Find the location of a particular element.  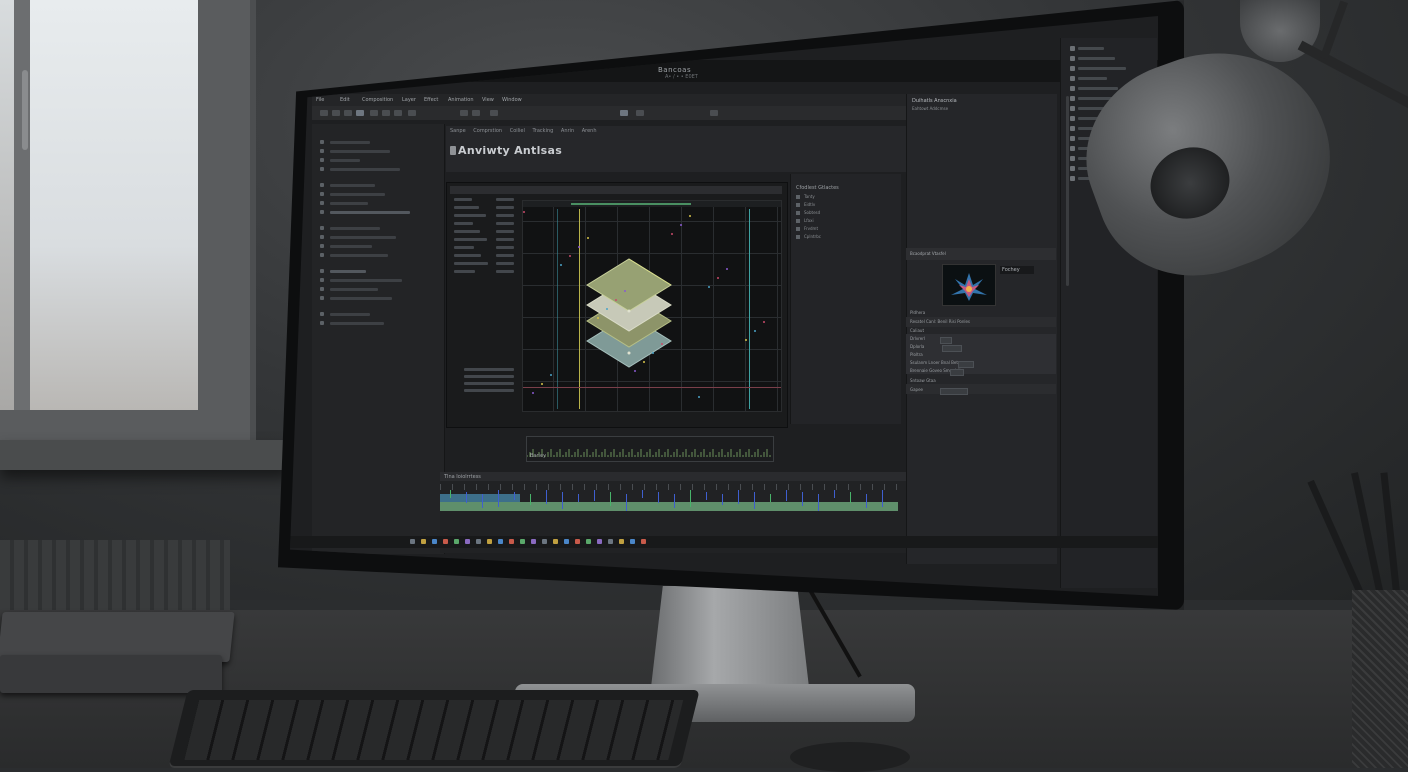

effect-item: Eidtlv is located at coordinates (805, 204).